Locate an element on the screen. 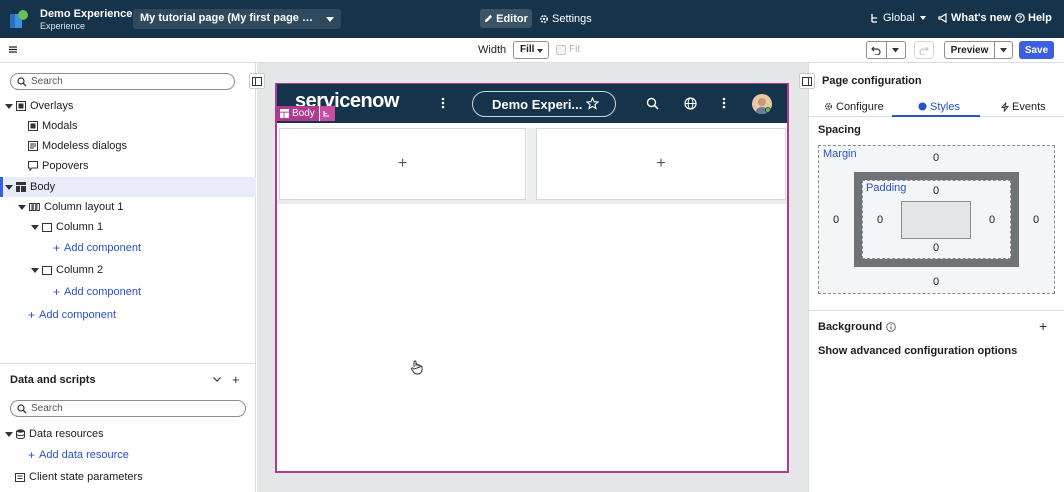 This screenshot has width=1064, height=492. menu-icon is located at coordinates (13, 49).